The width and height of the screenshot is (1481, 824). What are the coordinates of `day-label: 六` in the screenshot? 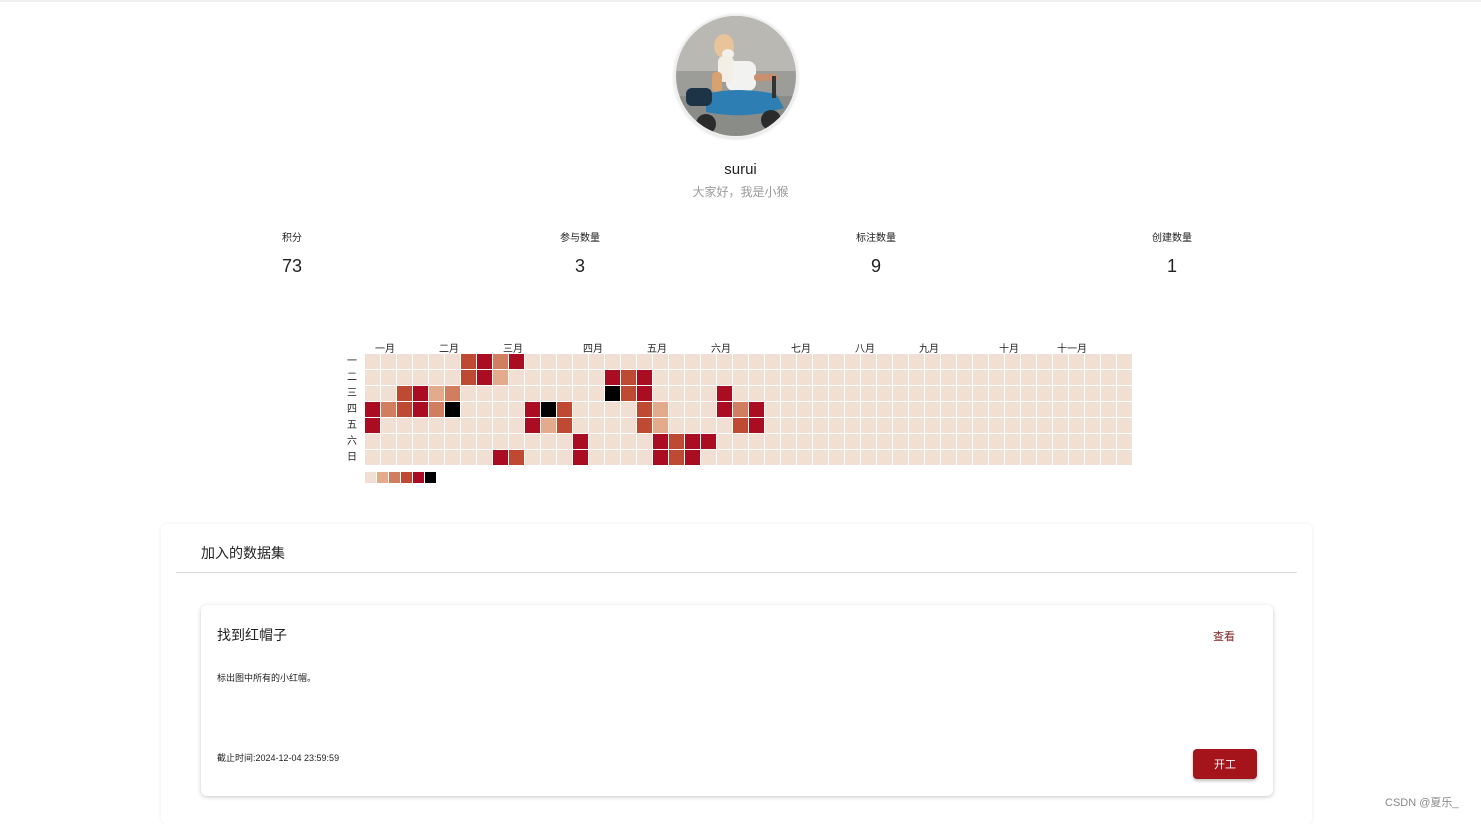 It's located at (352, 441).